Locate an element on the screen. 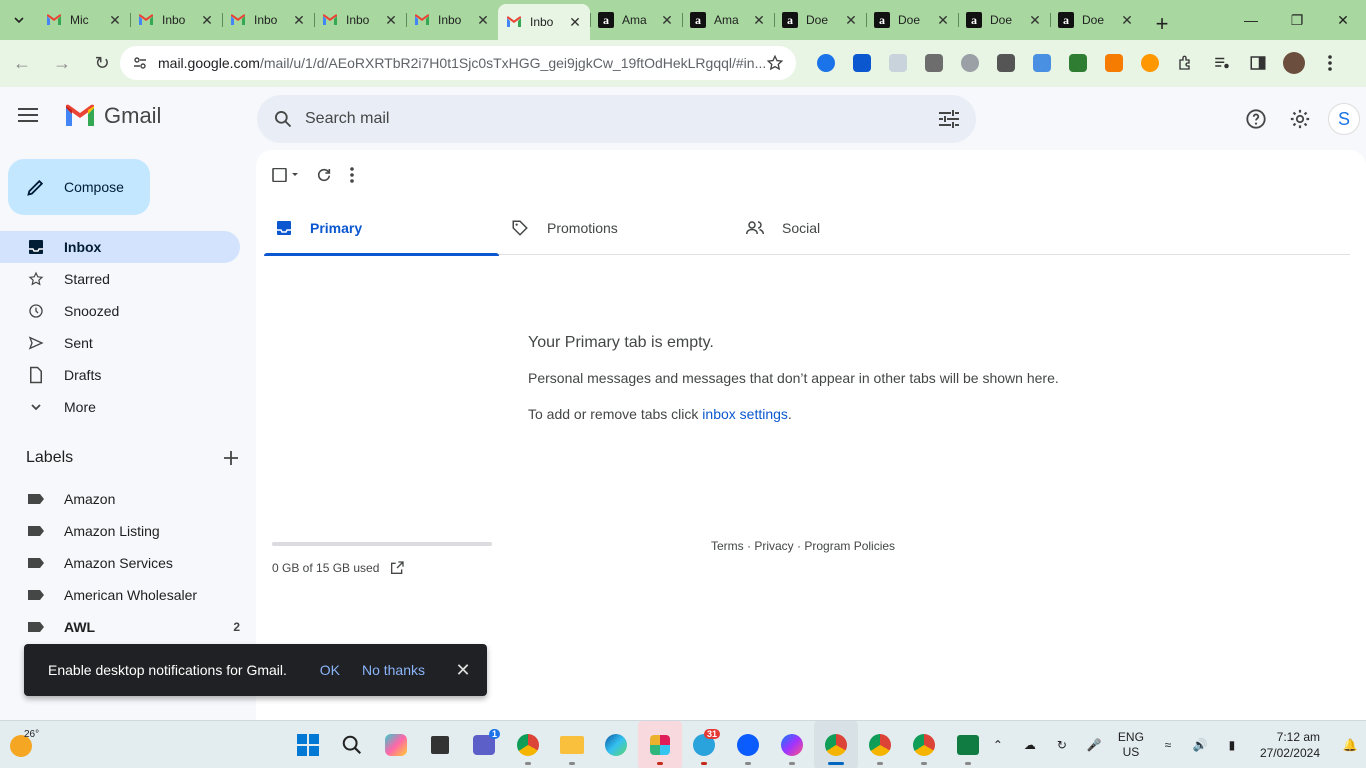 The height and width of the screenshot is (768, 1366). external-link-icon is located at coordinates (397, 568).